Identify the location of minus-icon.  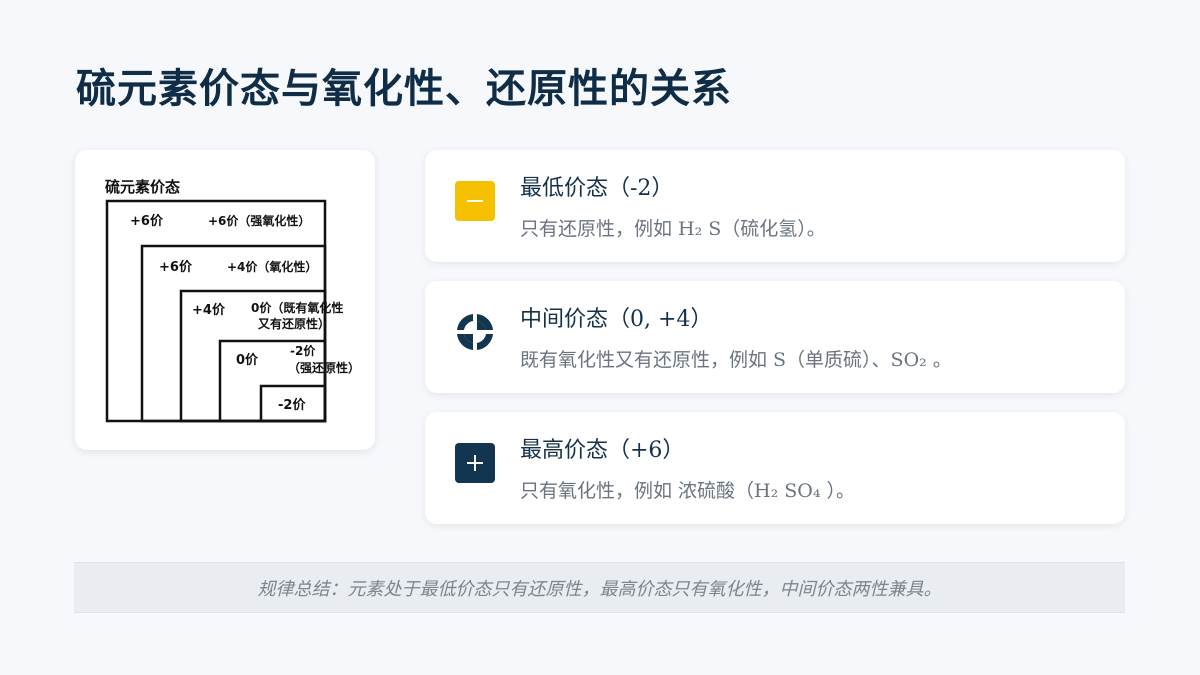
(475, 201).